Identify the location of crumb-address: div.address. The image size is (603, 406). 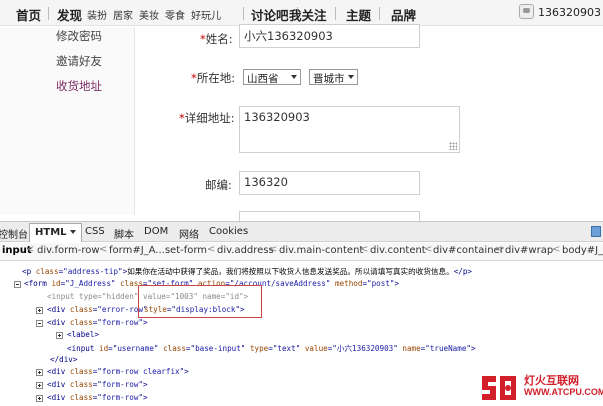
(245, 250).